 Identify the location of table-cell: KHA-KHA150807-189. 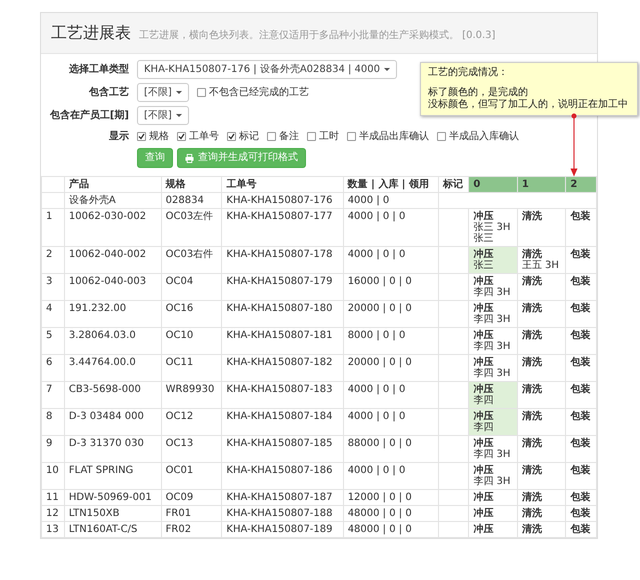
(283, 530).